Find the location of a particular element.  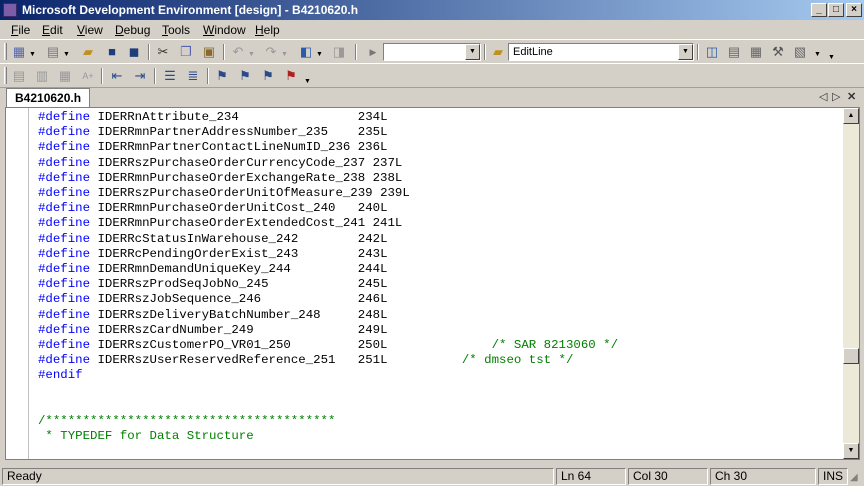

start-icon: ▶ is located at coordinates (373, 52).